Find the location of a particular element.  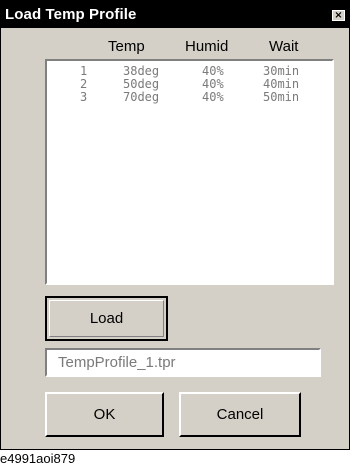

close-icon: × is located at coordinates (338, 15).